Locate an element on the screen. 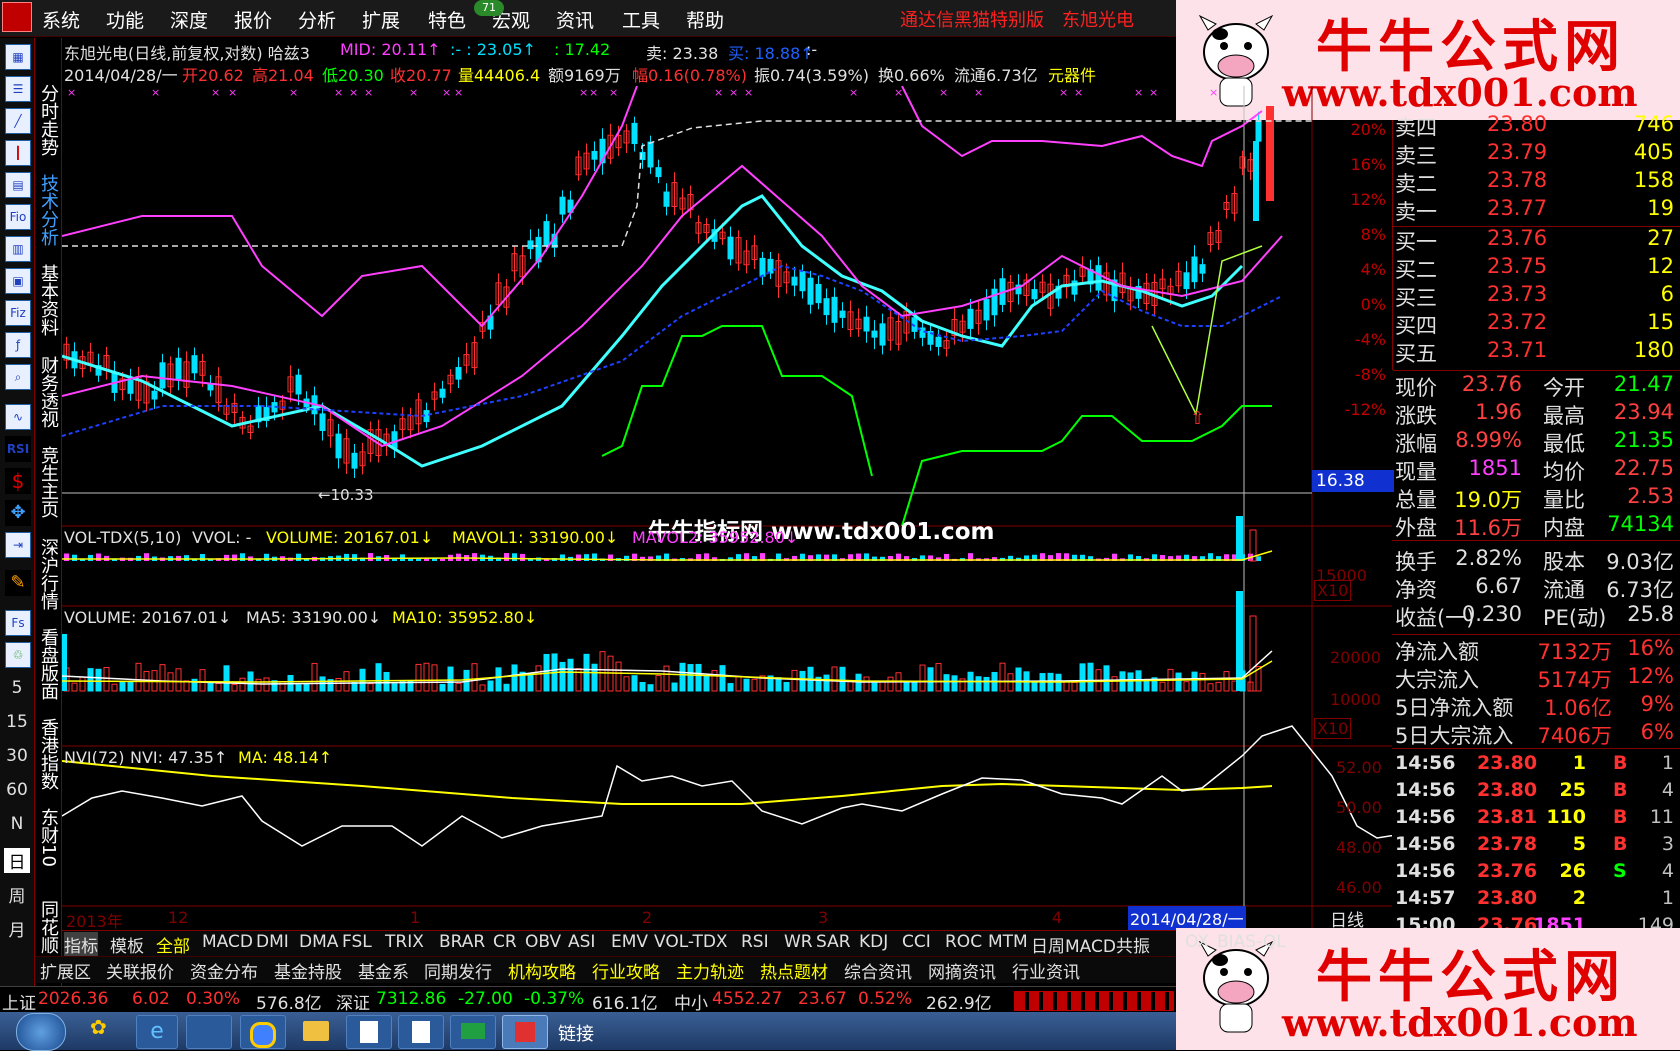 The height and width of the screenshot is (1051, 1680). indicator-tab: DMA is located at coordinates (318, 942).